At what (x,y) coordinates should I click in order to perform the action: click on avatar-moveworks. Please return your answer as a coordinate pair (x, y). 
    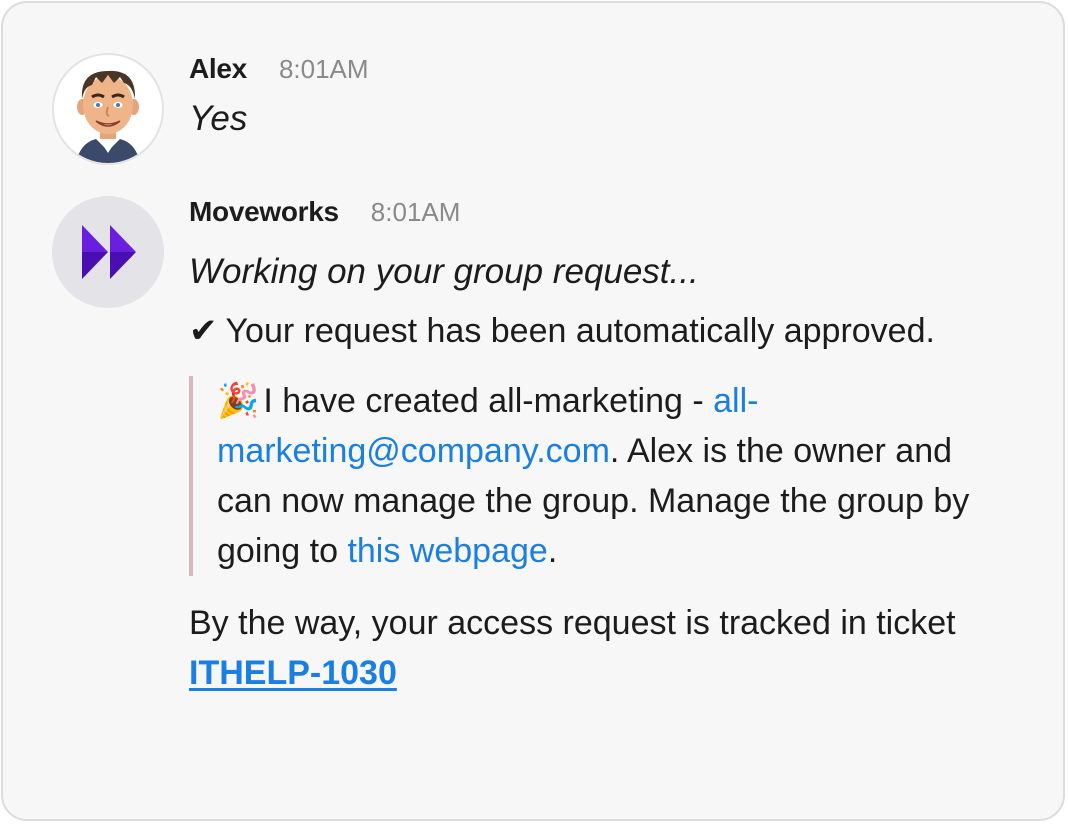
    Looking at the image, I should click on (108, 252).